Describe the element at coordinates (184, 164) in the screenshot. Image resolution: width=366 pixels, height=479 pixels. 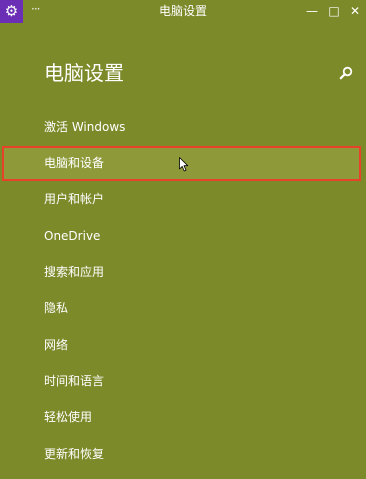
I see `mouse-cursor-icon` at that location.